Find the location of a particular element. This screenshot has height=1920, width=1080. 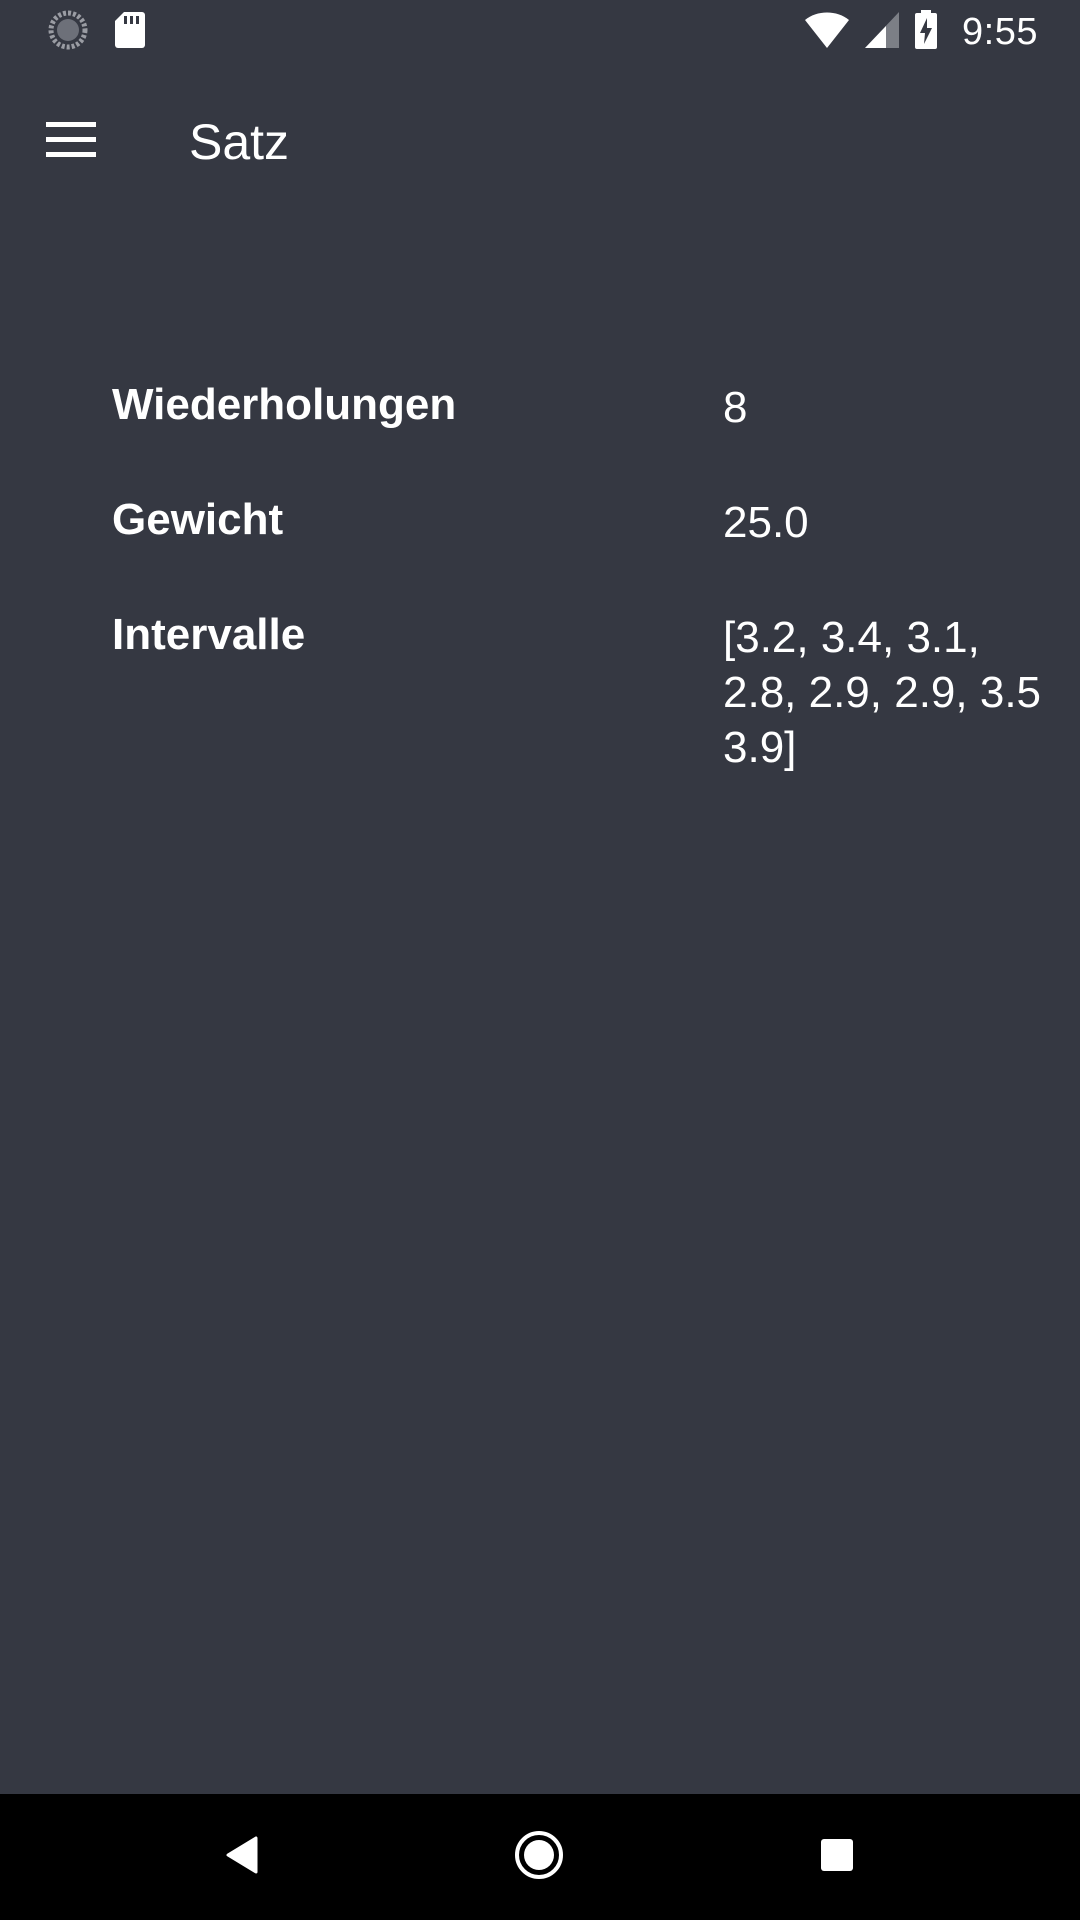

battery-charging-icon is located at coordinates (926, 32).